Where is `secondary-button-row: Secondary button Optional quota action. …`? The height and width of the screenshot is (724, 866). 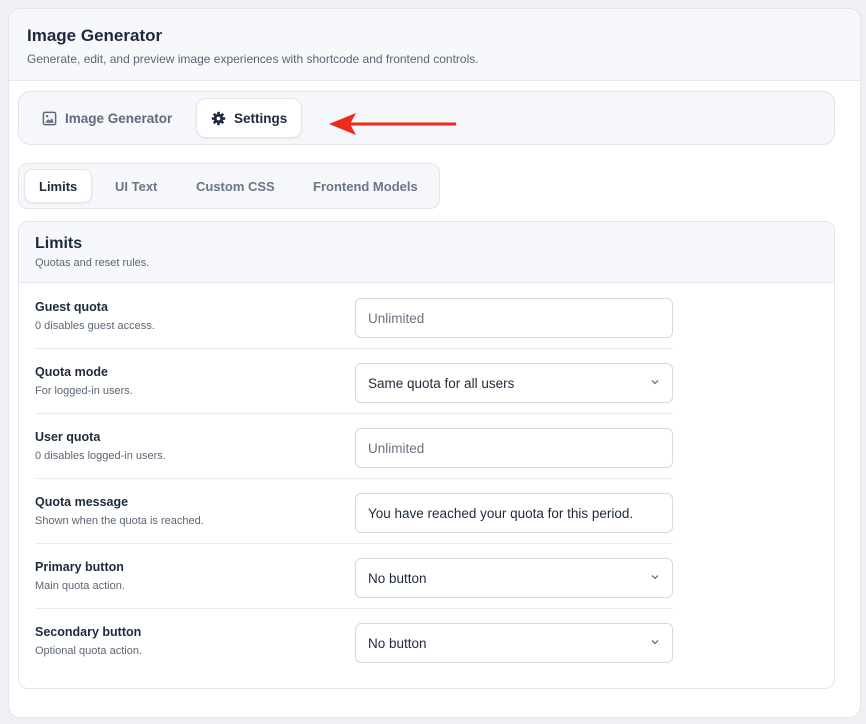
secondary-button-row: Secondary button Optional quota action. … is located at coordinates (354, 641).